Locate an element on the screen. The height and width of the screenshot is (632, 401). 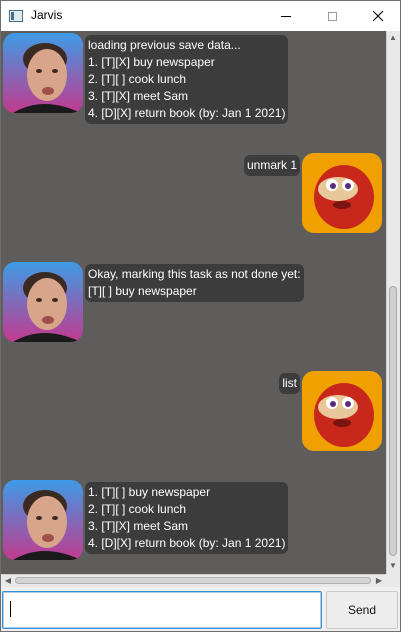
horizontal-scroll-thumb is located at coordinates (193, 580).